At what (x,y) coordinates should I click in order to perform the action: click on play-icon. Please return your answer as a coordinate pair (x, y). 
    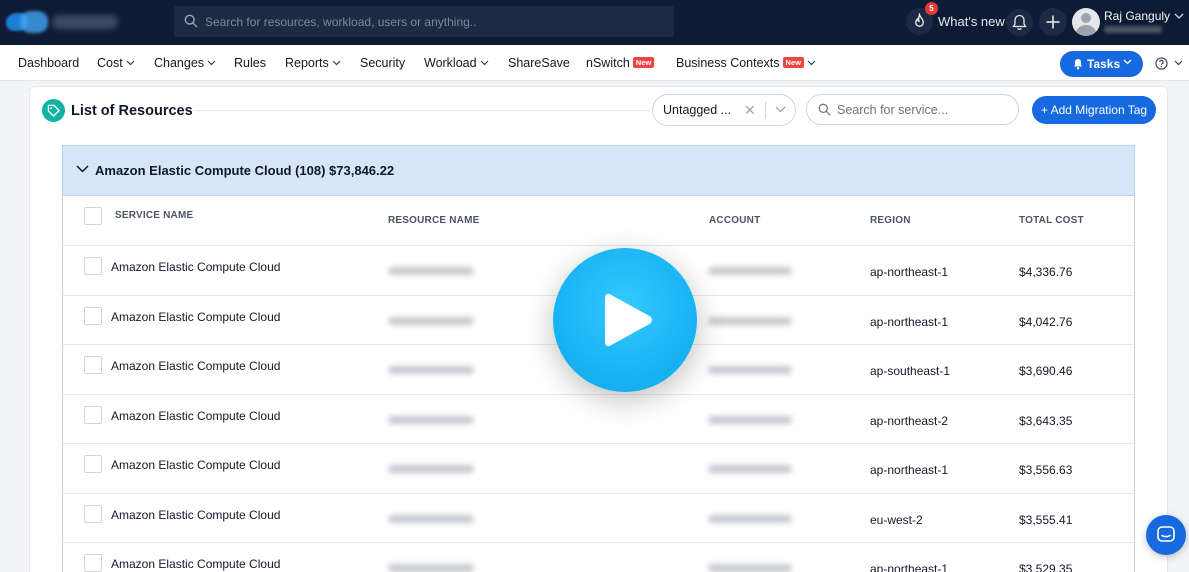
    Looking at the image, I should click on (628, 320).